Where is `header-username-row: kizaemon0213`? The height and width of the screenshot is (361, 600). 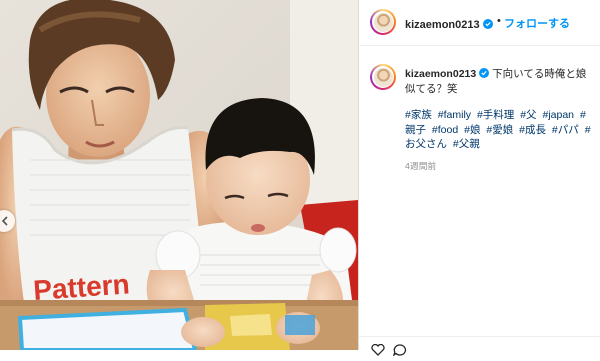
header-username-row: kizaemon0213 is located at coordinates (449, 24).